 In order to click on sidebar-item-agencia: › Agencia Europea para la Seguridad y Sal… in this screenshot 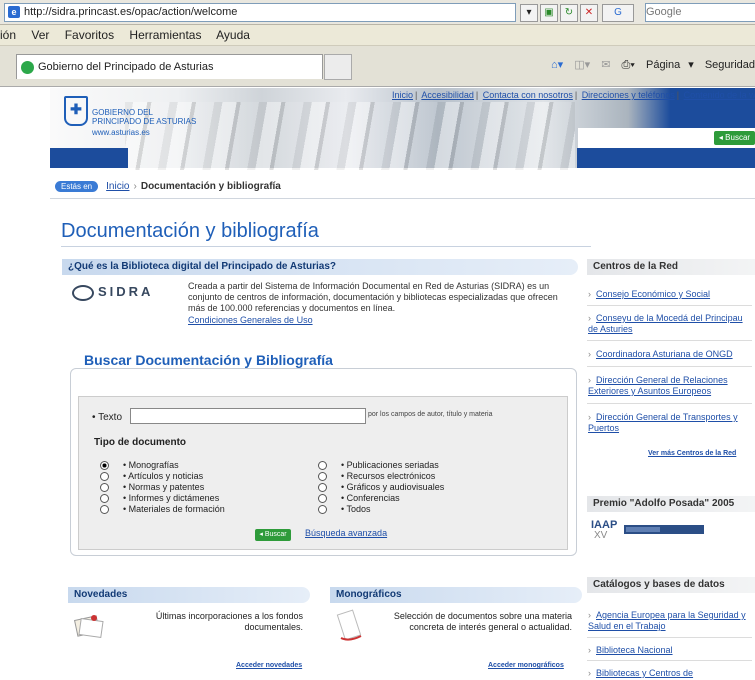, I will do `click(670, 621)`.